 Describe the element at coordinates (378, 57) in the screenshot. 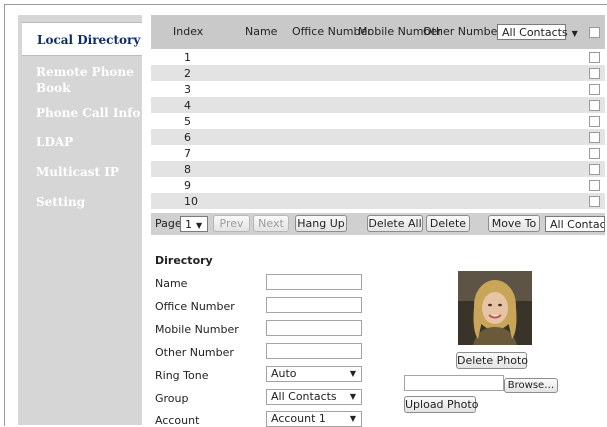

I see `table-row: 1` at that location.